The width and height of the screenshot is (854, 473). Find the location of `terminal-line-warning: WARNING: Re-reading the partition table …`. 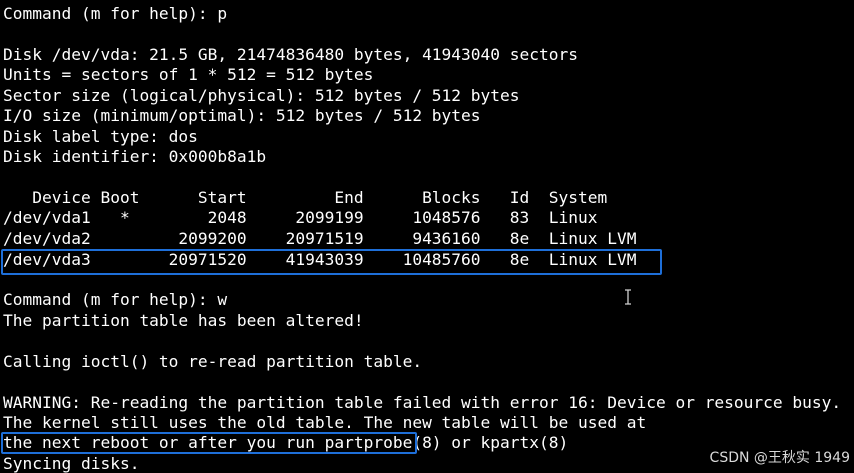

terminal-line-warning: WARNING: Re-reading the partition table … is located at coordinates (422, 402).